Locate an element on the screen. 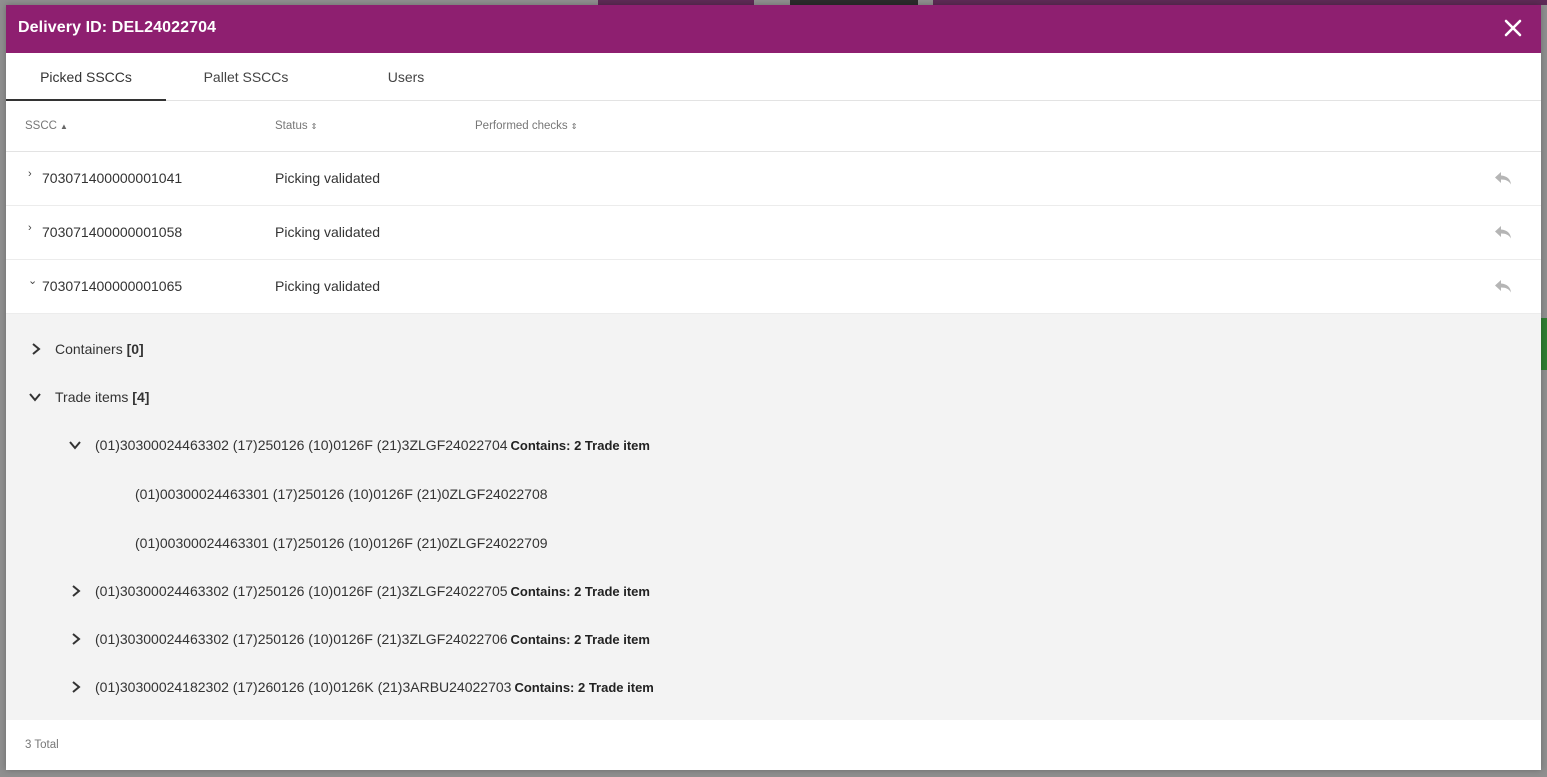  column-header-sscc: SSCC ▲ is located at coordinates (46, 126).